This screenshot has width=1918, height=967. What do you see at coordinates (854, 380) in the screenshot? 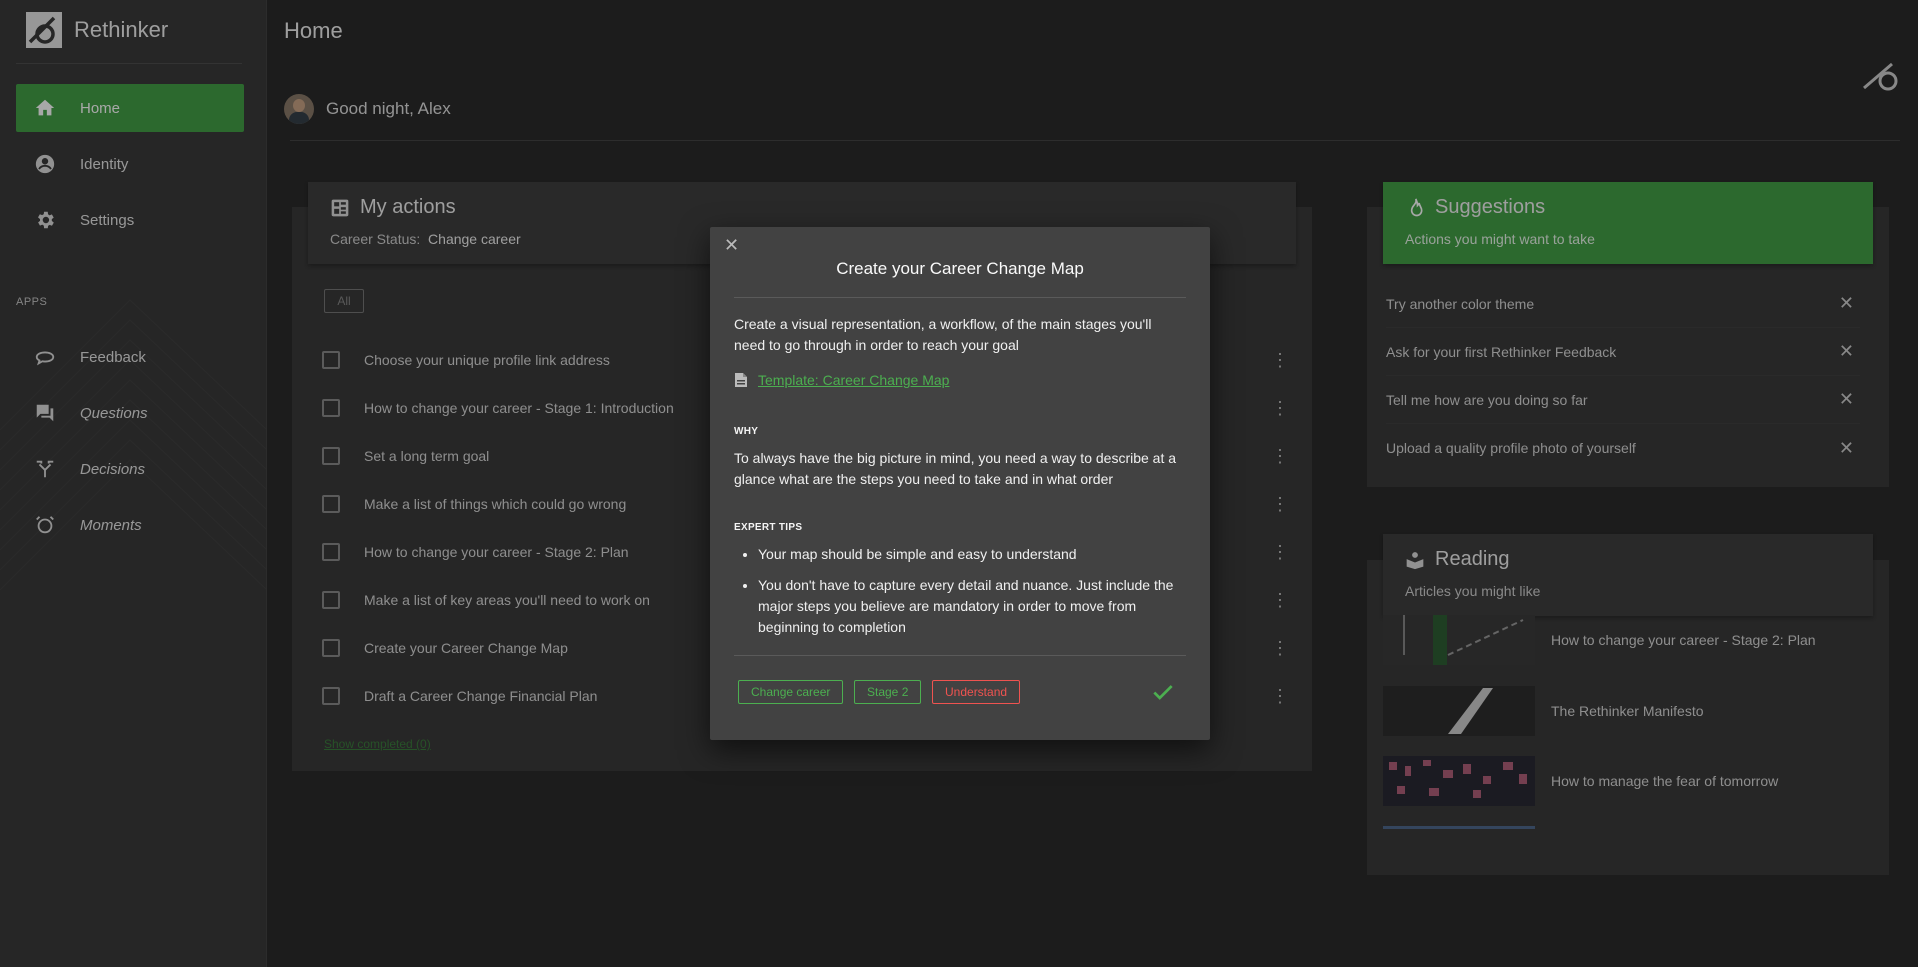
I see `template-link-text: Template: Career Change Map` at bounding box center [854, 380].